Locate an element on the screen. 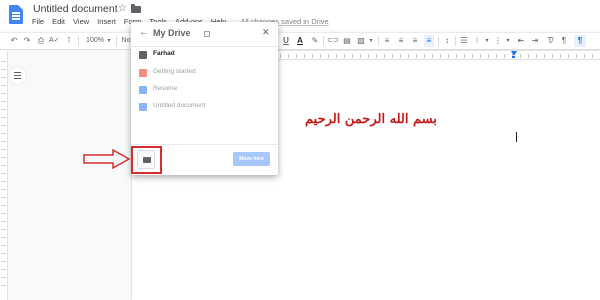 Image resolution: width=600 pixels, height=300 pixels. undo-icon: ↶ is located at coordinates (14, 41).